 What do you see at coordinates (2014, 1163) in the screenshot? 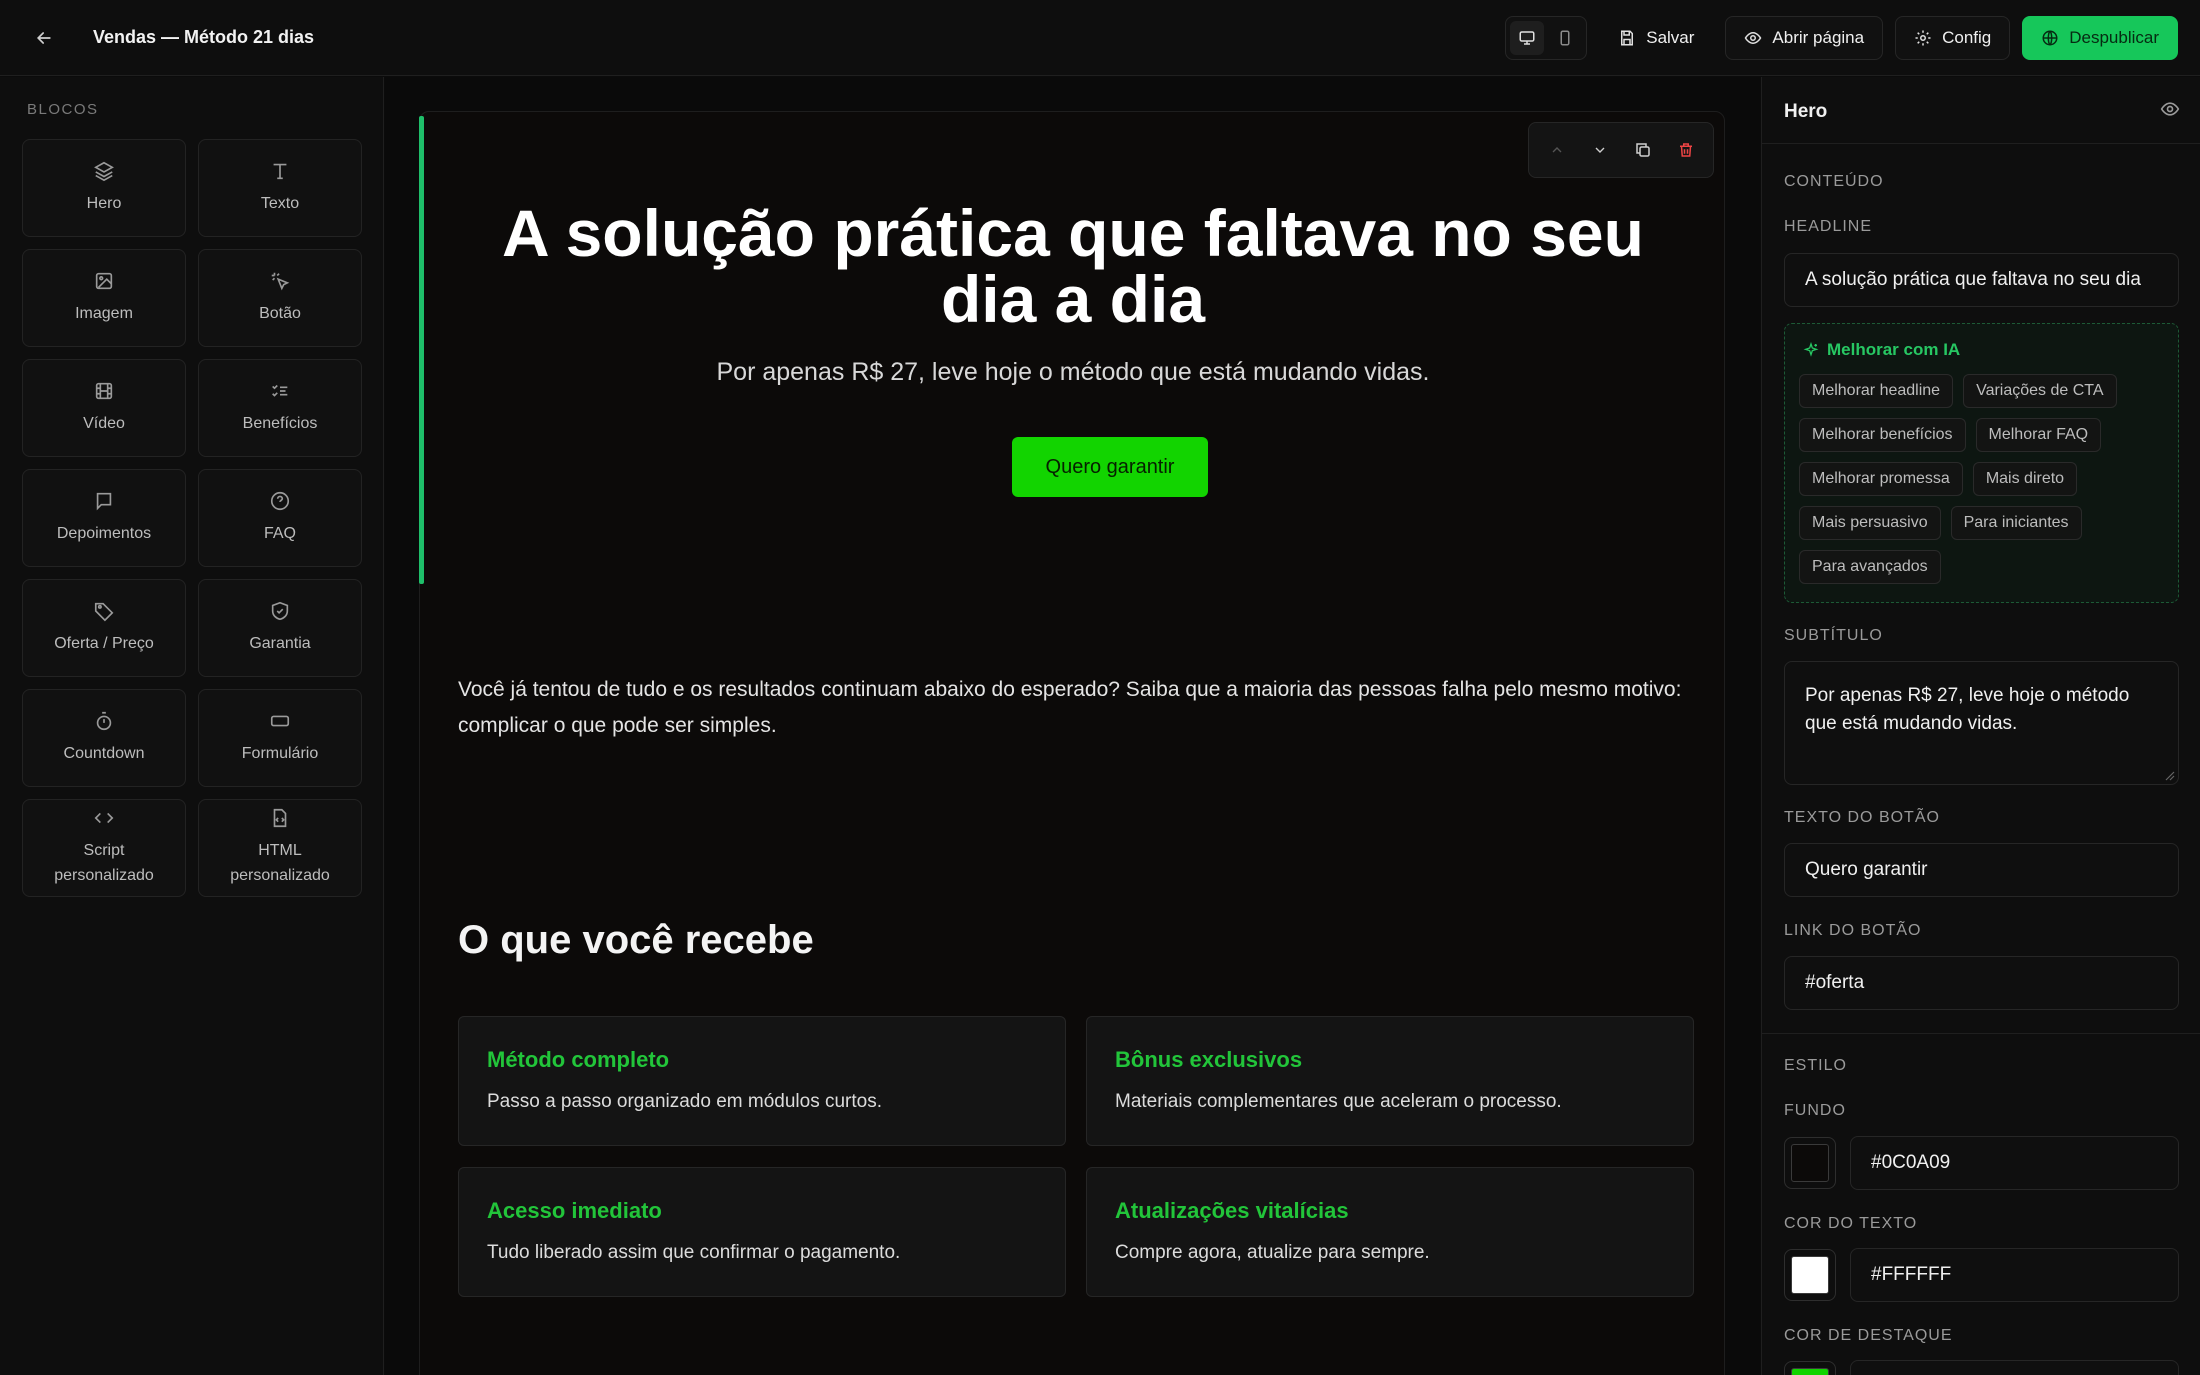
I see `background-color-input: #0C0A09` at bounding box center [2014, 1163].